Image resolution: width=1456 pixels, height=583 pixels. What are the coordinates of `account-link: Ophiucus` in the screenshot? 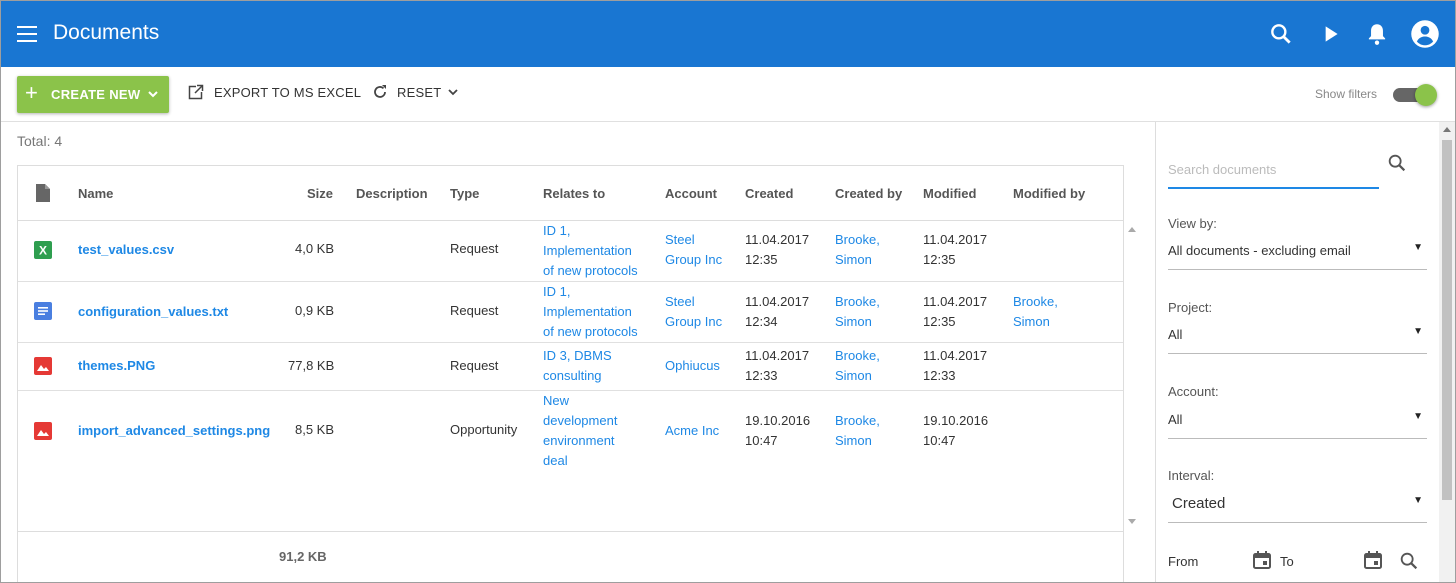 It's located at (692, 366).